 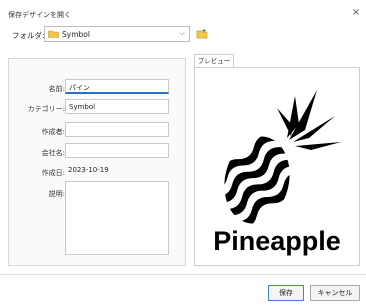 What do you see at coordinates (183, 14) in the screenshot?
I see `title-bar: 保存デザインを開く ×` at bounding box center [183, 14].